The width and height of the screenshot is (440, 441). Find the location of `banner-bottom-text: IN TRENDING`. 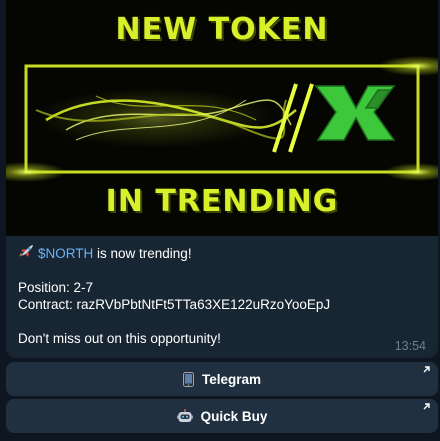

banner-bottom-text: IN TRENDING is located at coordinates (222, 201).